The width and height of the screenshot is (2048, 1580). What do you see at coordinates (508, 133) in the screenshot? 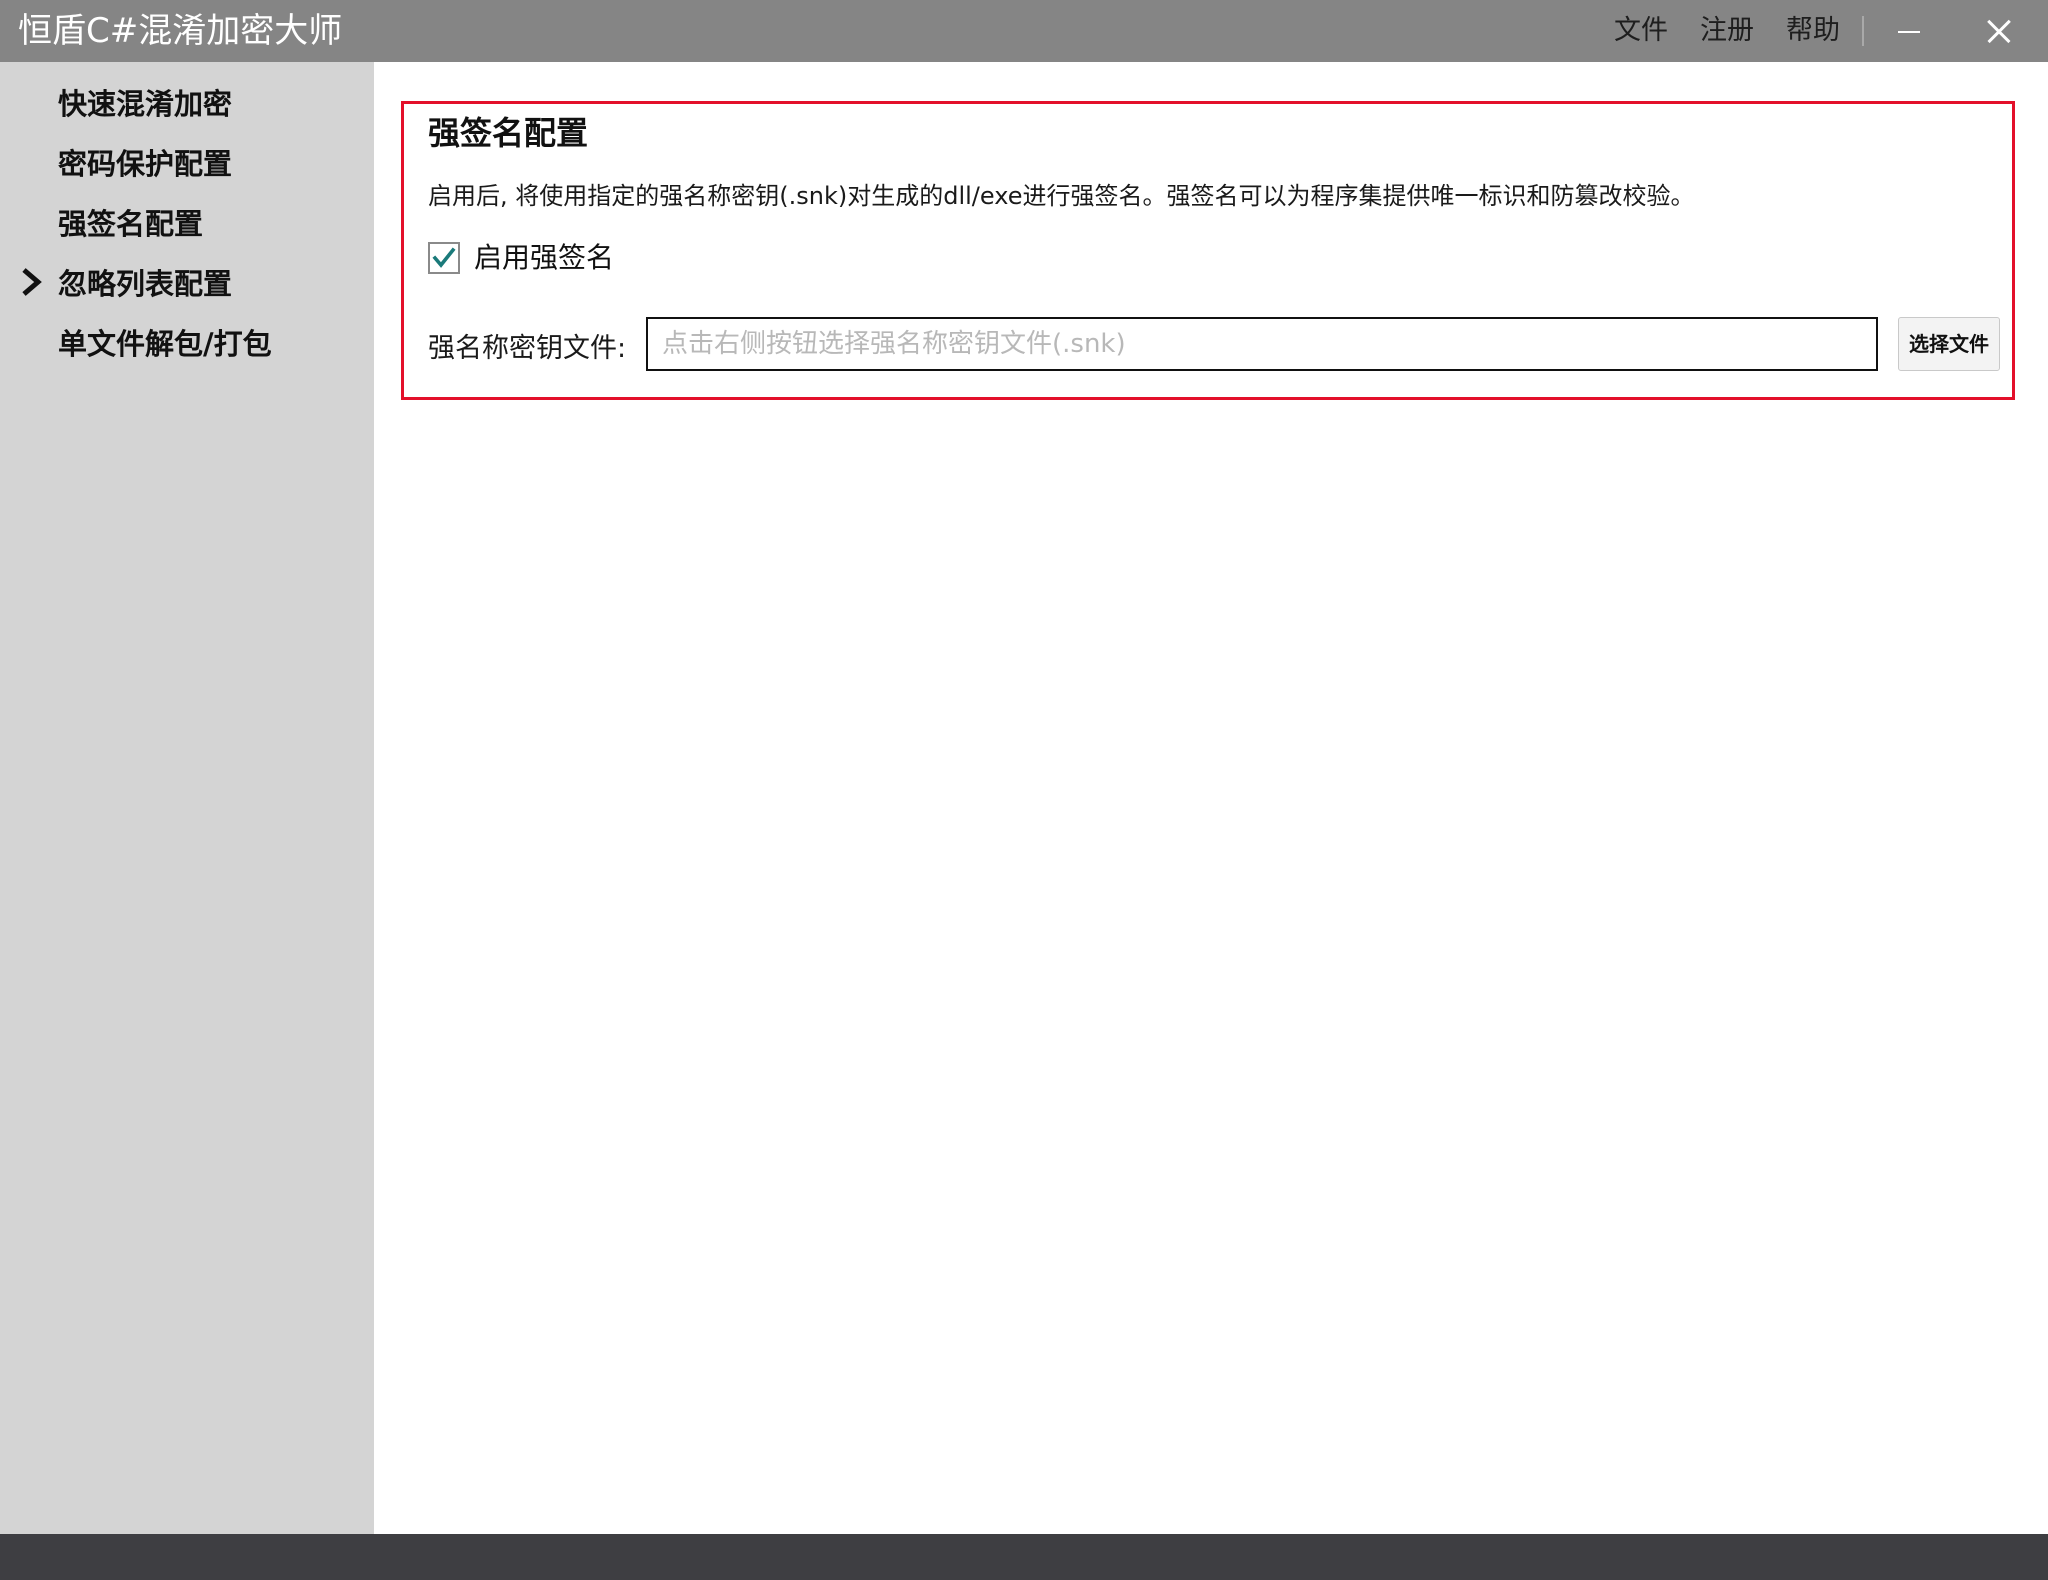
I see `section-title: 强签名配置` at bounding box center [508, 133].